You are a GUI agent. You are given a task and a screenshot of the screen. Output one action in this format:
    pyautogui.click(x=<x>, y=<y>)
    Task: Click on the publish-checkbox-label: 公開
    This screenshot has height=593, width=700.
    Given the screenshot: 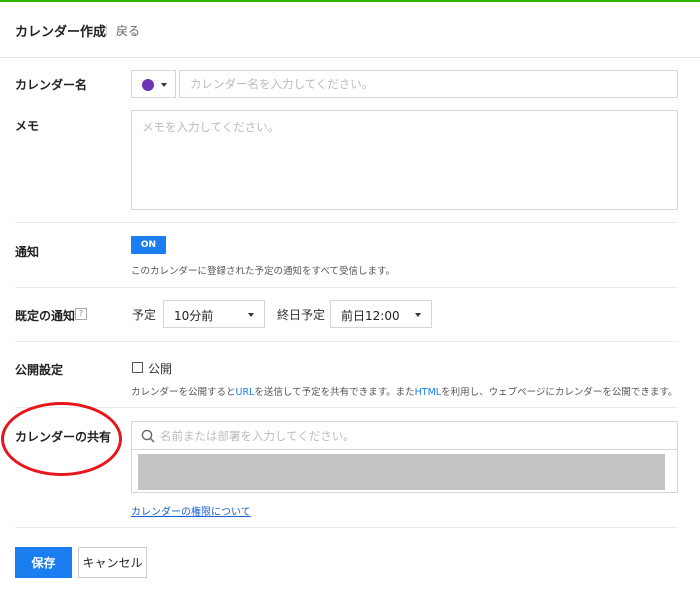 What is the action you would take?
    pyautogui.click(x=160, y=369)
    